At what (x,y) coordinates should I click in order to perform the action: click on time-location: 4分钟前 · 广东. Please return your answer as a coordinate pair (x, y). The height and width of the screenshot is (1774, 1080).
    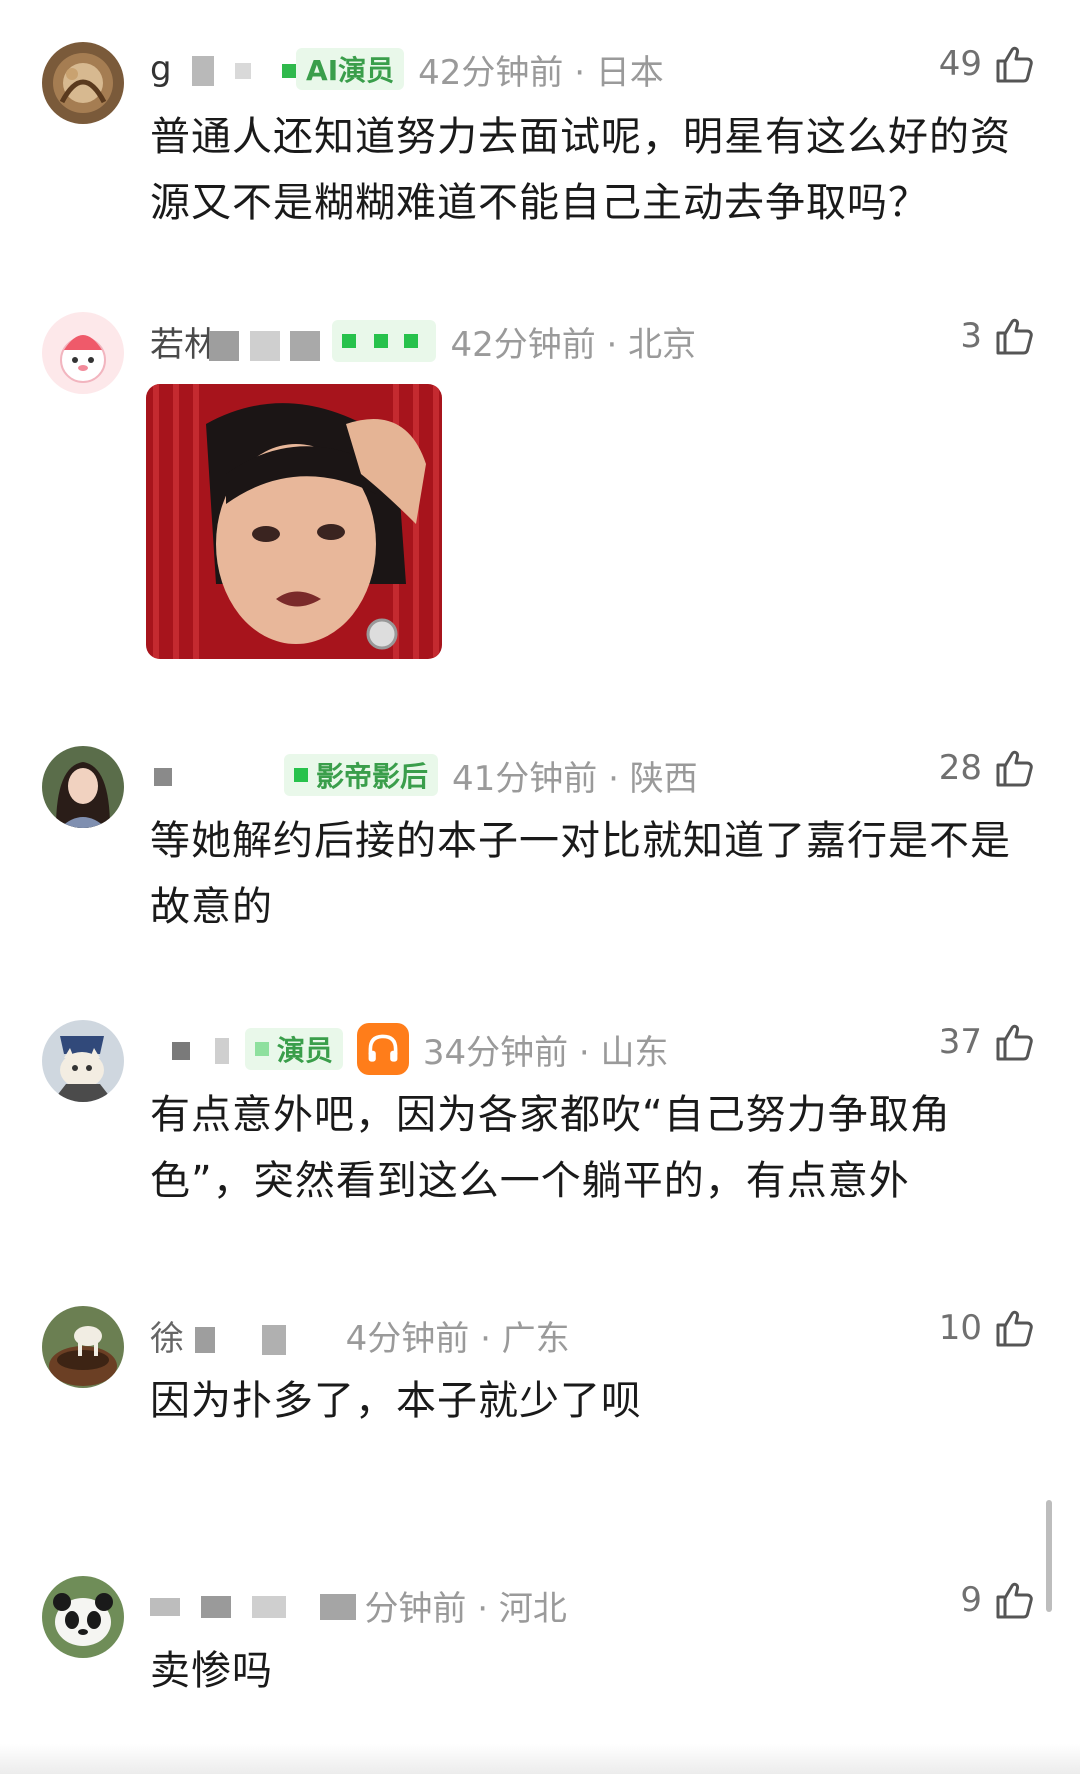
    Looking at the image, I should click on (457, 1338).